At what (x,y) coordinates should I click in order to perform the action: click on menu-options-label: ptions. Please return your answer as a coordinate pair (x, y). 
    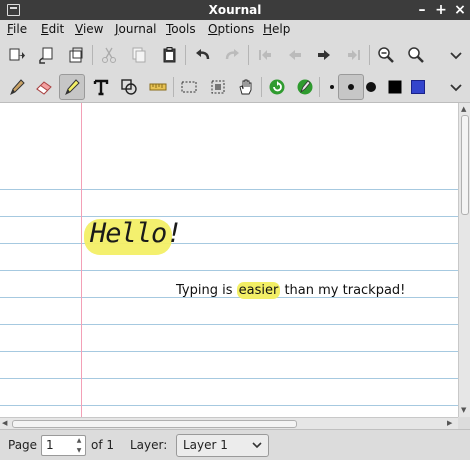
    Looking at the image, I should click on (236, 29).